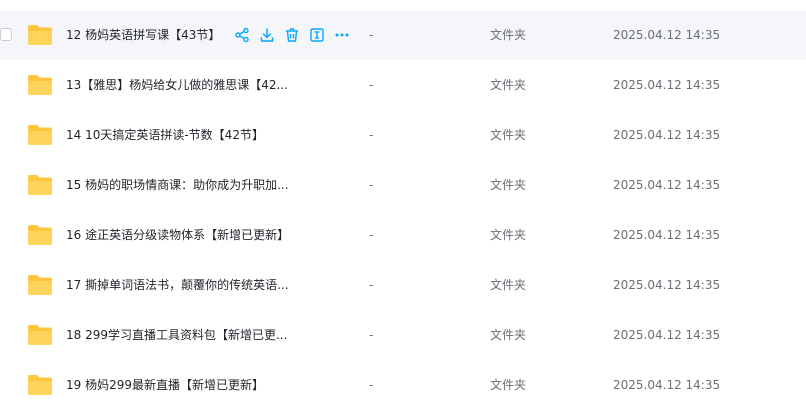  Describe the element at coordinates (165, 385) in the screenshot. I see `file-name: 19 杨妈299最新直播【新增已更新】` at that location.